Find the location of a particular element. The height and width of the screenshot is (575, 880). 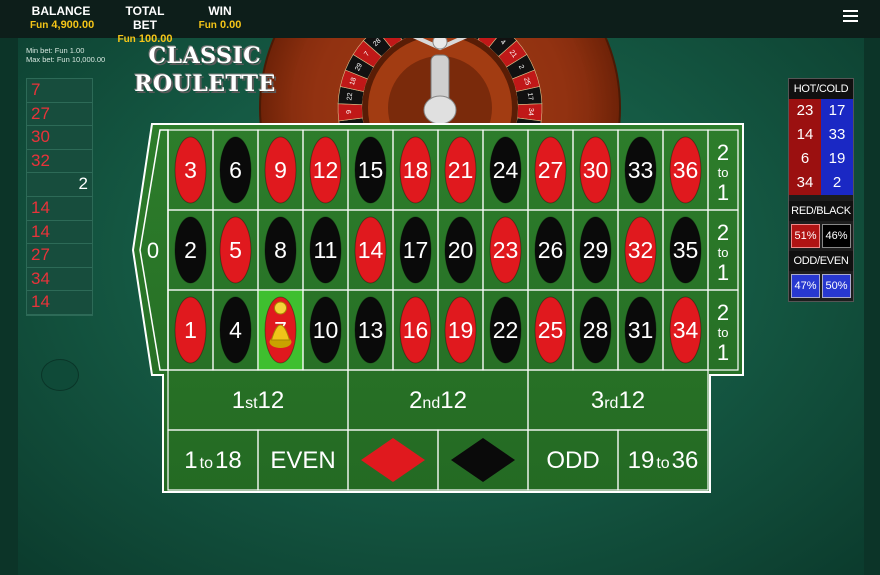

number-cell-14: 14 is located at coordinates (370, 250).